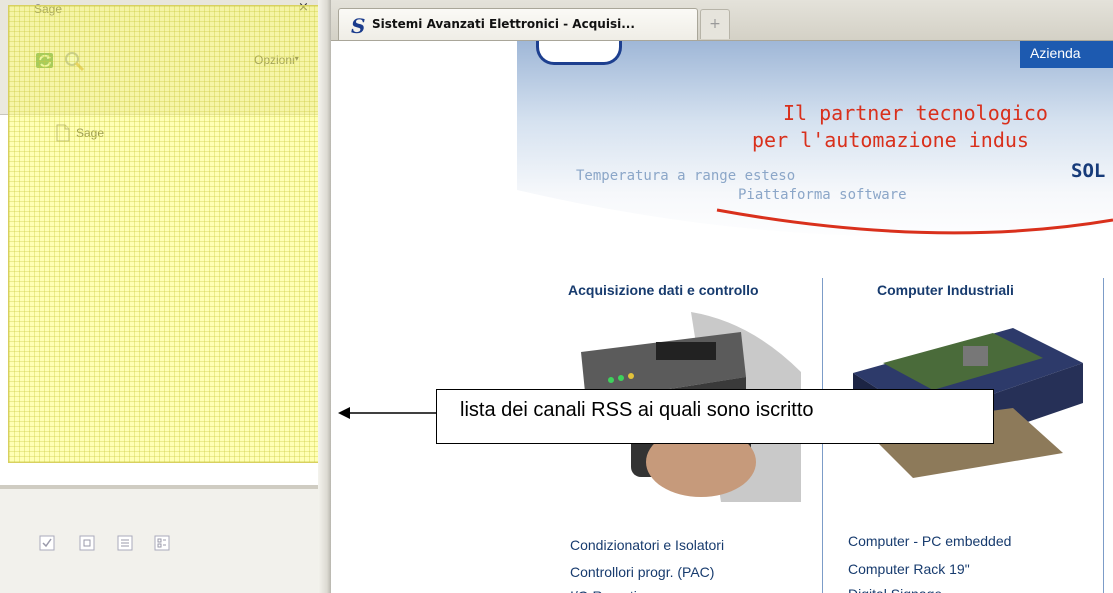 The width and height of the screenshot is (1113, 593). Describe the element at coordinates (642, 572) in the screenshot. I see `link-controllori: Controllori progr. (PAC)` at that location.